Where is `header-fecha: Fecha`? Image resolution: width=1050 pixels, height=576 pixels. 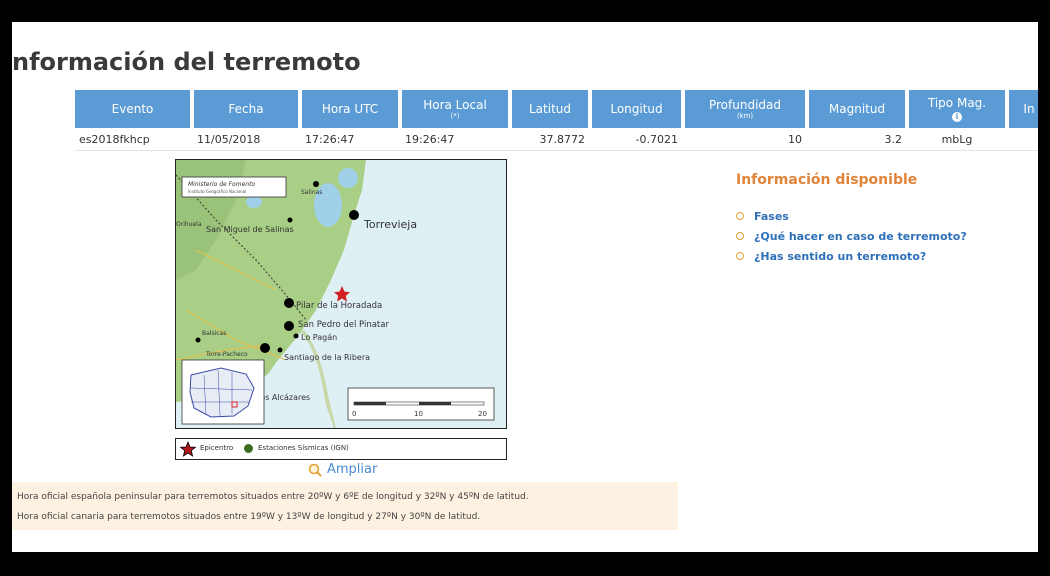 header-fecha: Fecha is located at coordinates (246, 109).